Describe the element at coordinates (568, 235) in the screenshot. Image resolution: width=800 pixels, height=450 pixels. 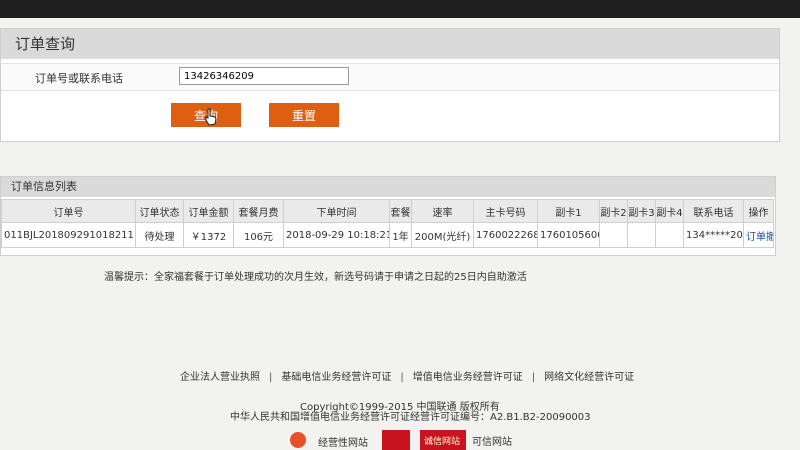
I see `cell-sub-card-1: 17601056007` at that location.